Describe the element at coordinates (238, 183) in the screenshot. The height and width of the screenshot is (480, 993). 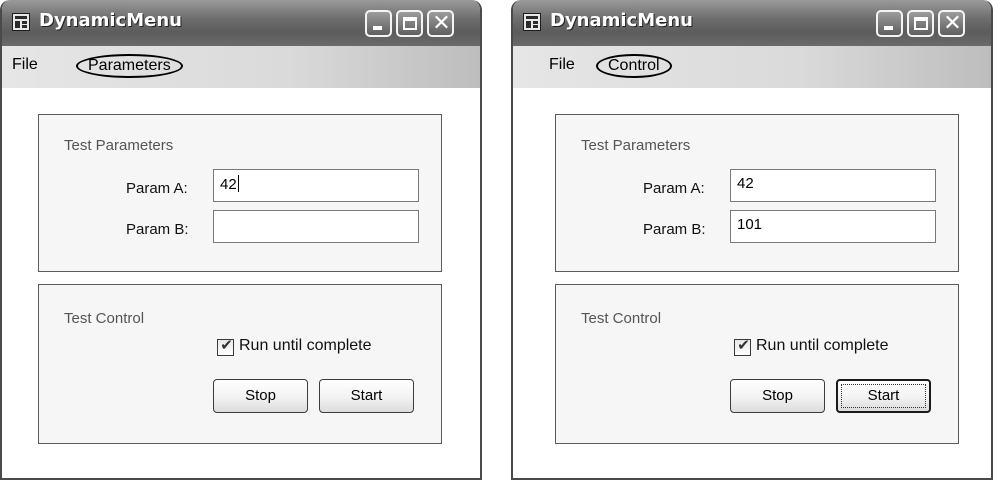
I see `text-caret` at that location.